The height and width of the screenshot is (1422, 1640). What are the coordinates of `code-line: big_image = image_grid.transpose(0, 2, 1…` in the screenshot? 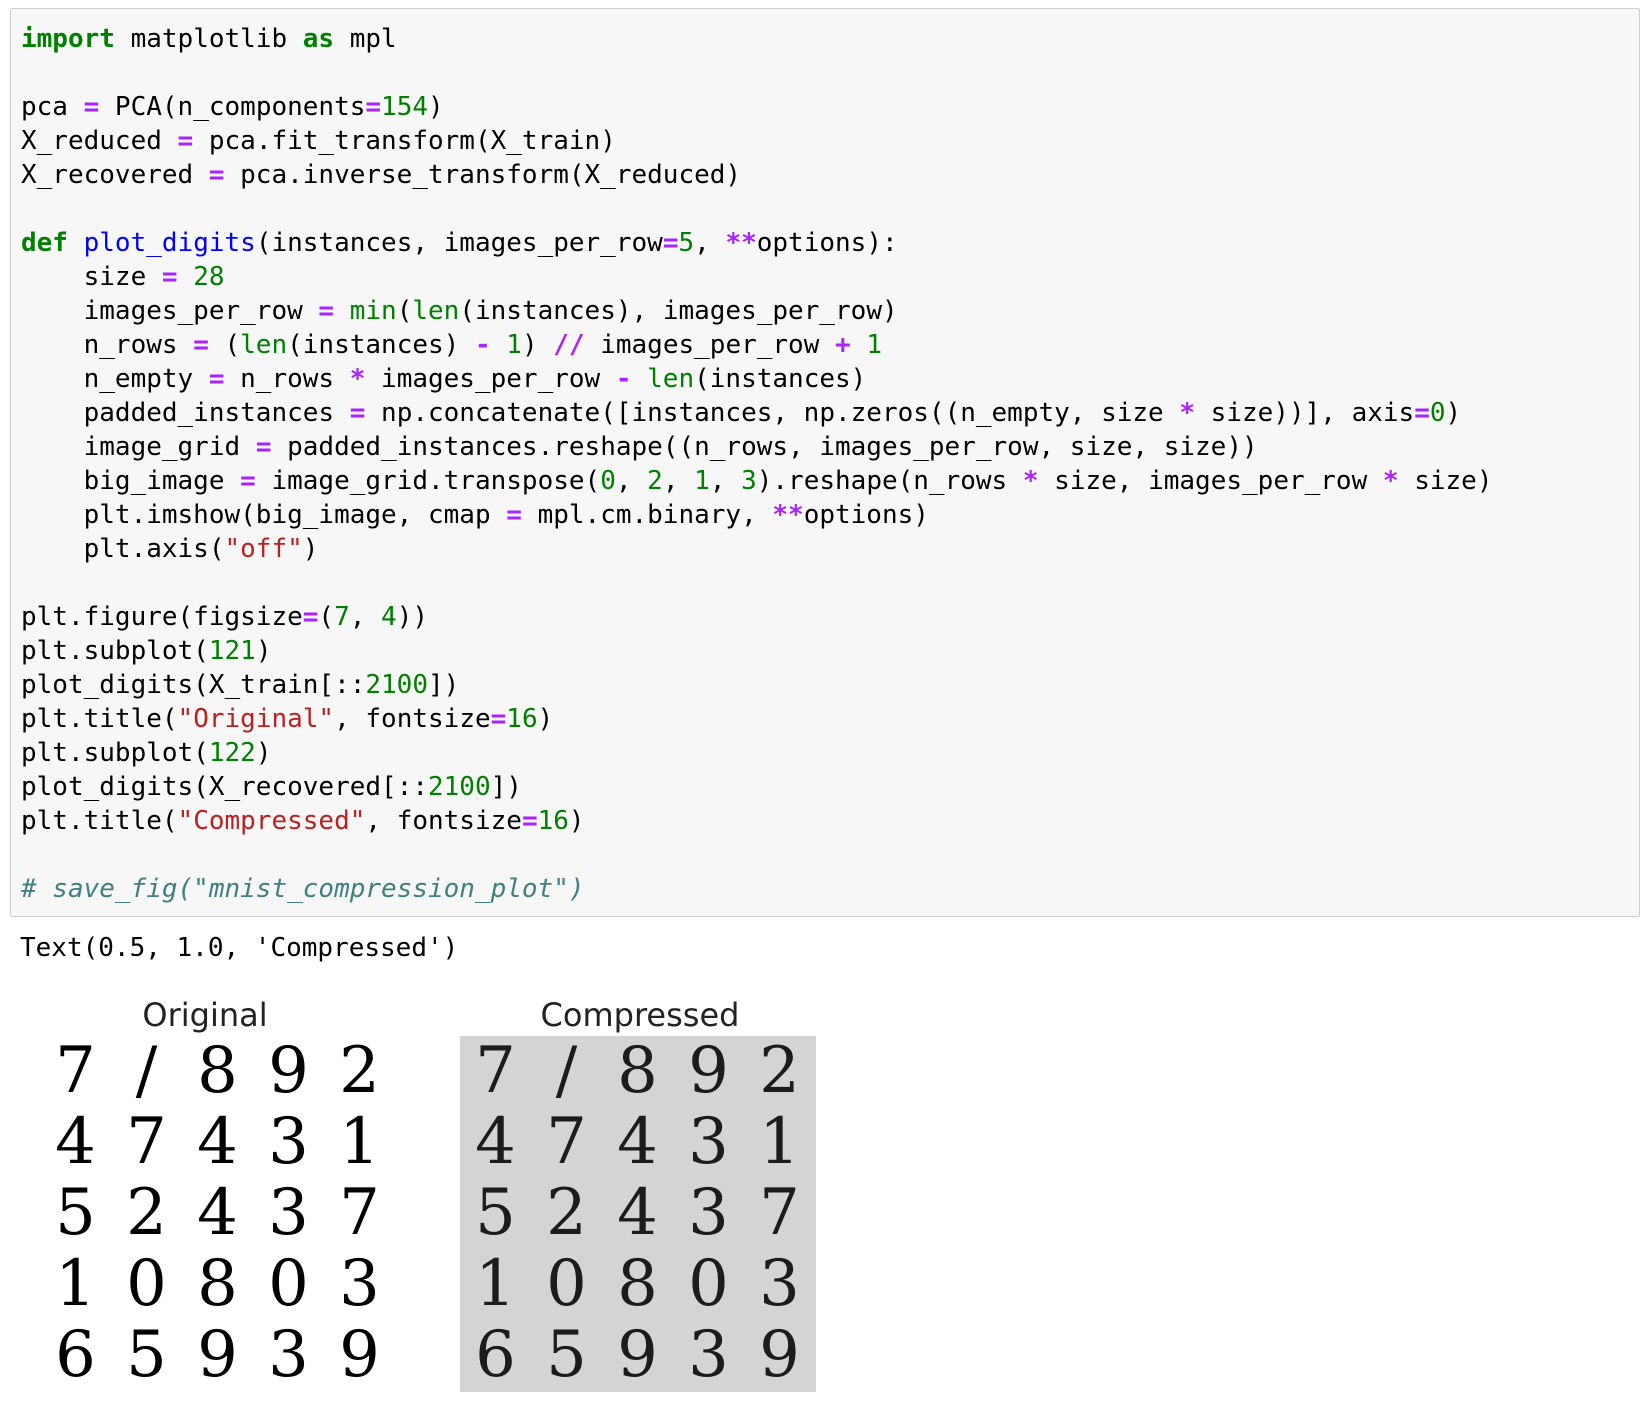 It's located at (757, 481).